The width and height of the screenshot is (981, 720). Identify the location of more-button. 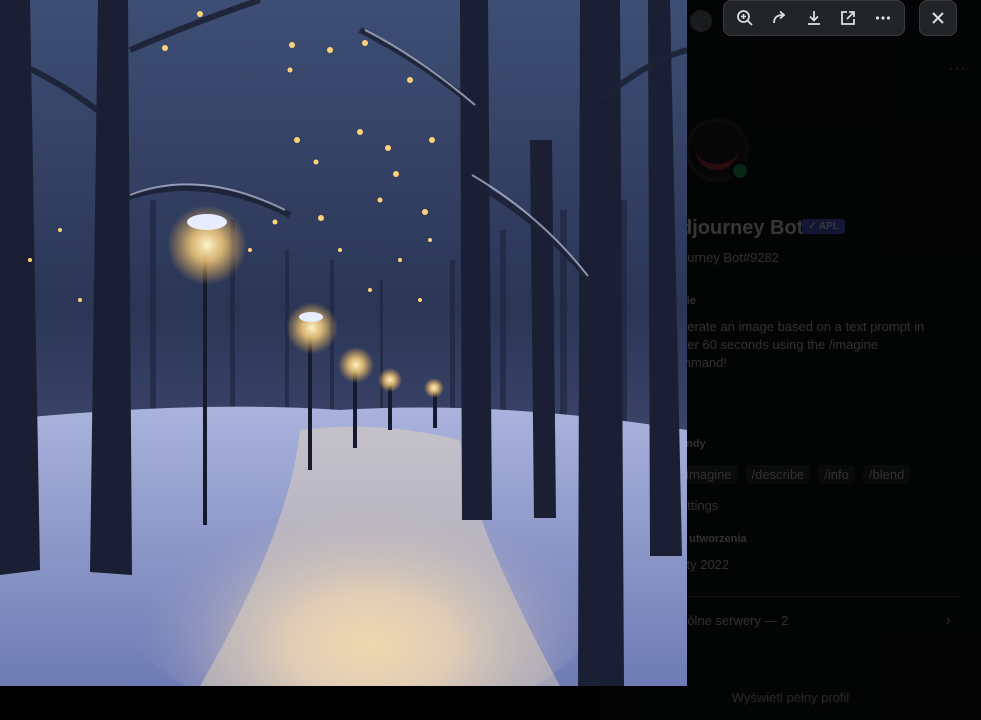
(883, 18).